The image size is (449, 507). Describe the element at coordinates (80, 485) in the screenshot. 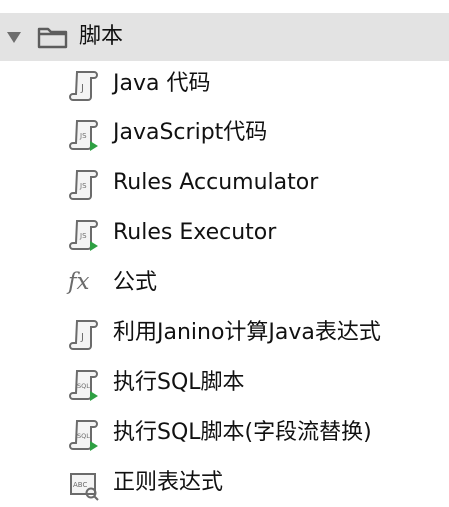

I see `svg-text: ABC` at that location.